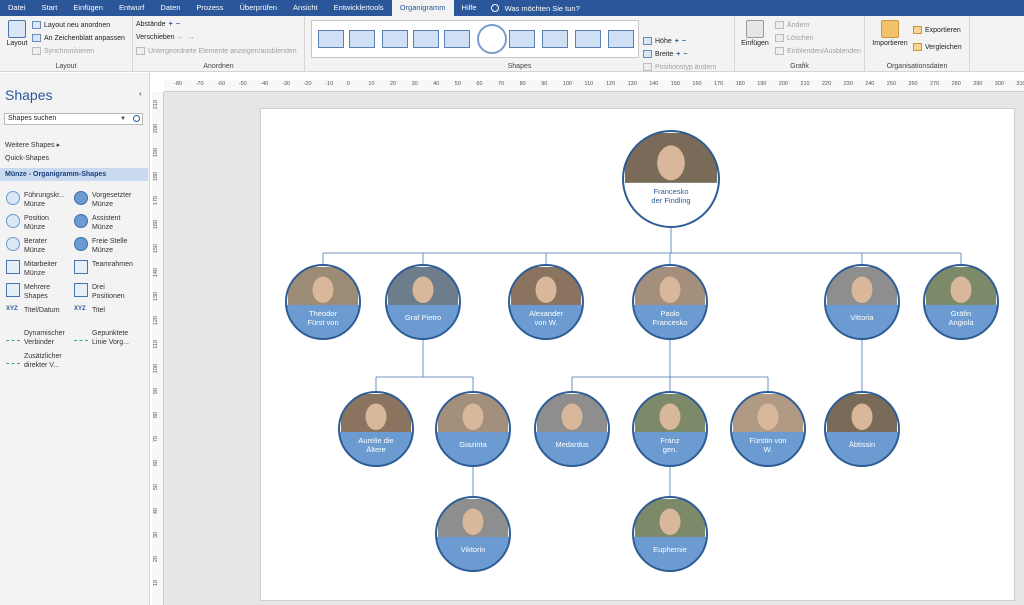 The width and height of the screenshot is (1024, 605). Describe the element at coordinates (165, 37) in the screenshot. I see `move-control: Verschieben ← →` at that location.